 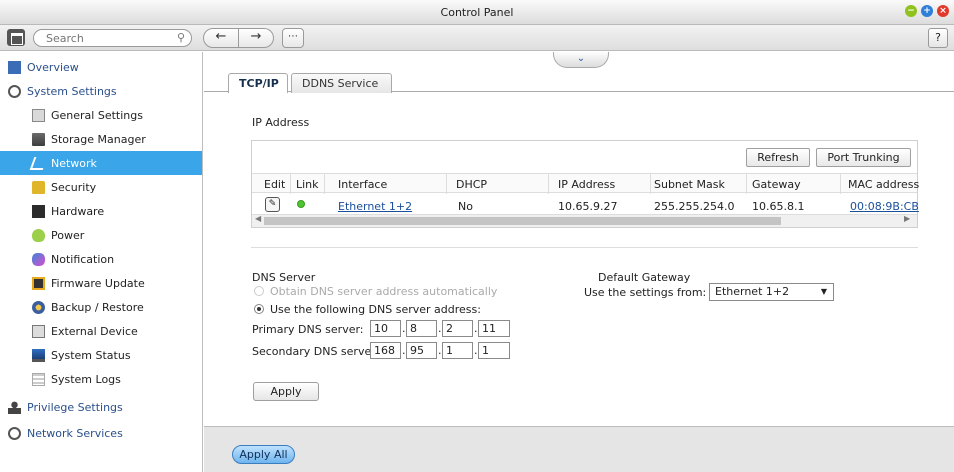 What do you see at coordinates (778, 206) in the screenshot?
I see `gateway-value: 10.65.8.1` at bounding box center [778, 206].